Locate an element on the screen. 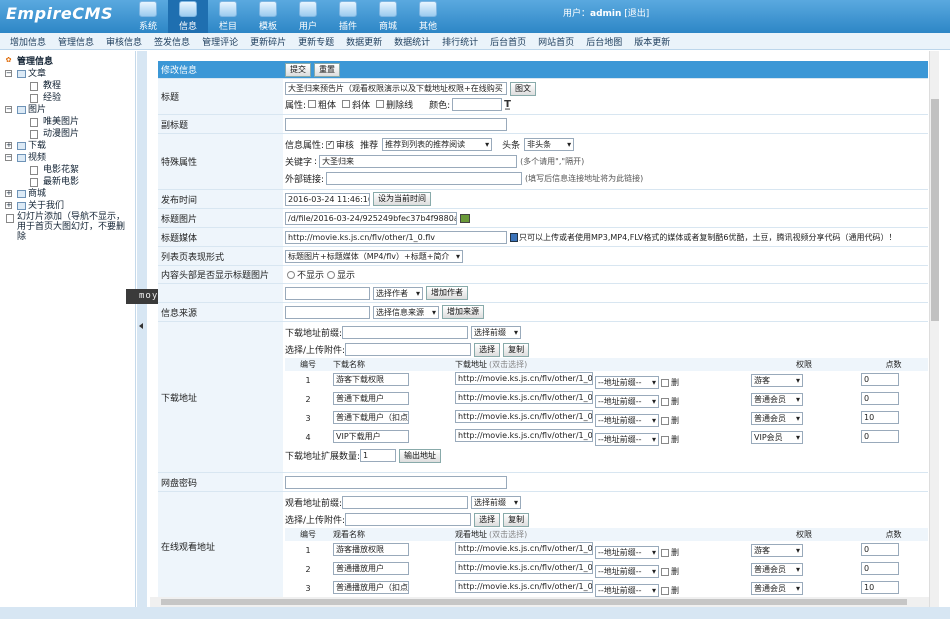  row-name-input: VIP下载用户 is located at coordinates (371, 436).